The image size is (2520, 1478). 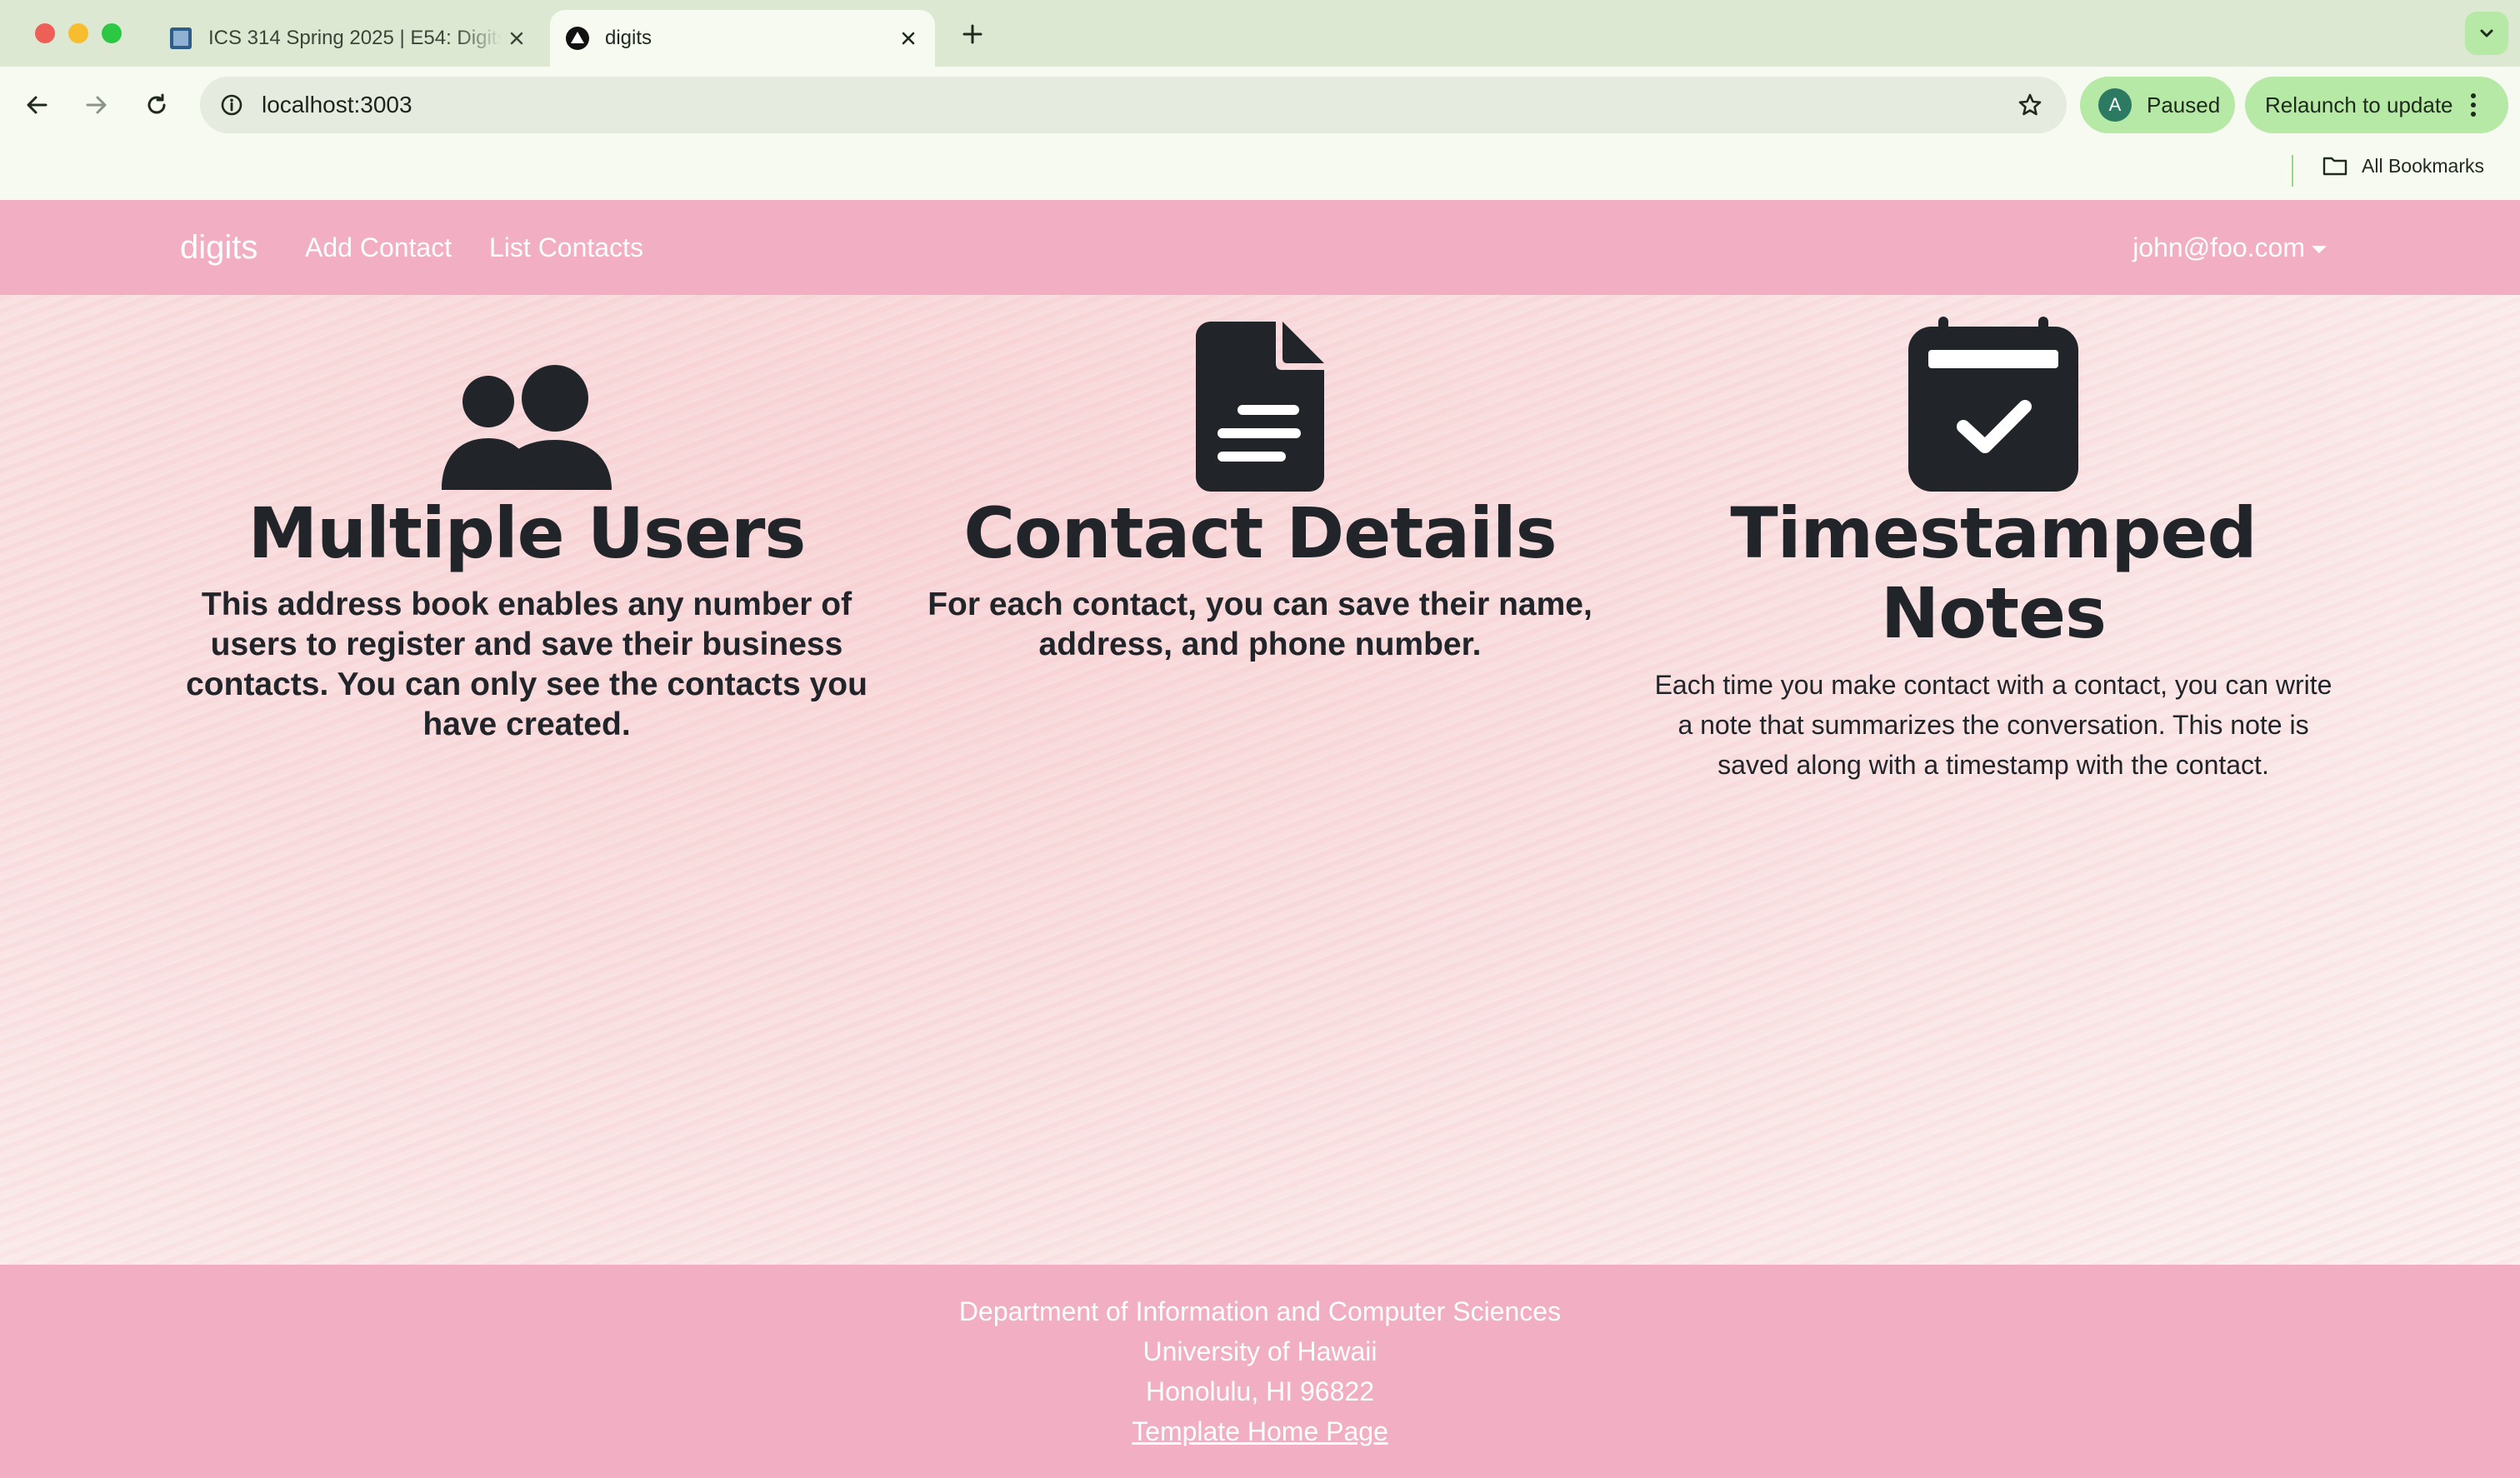 I want to click on tab-digits: digits, so click(x=742, y=38).